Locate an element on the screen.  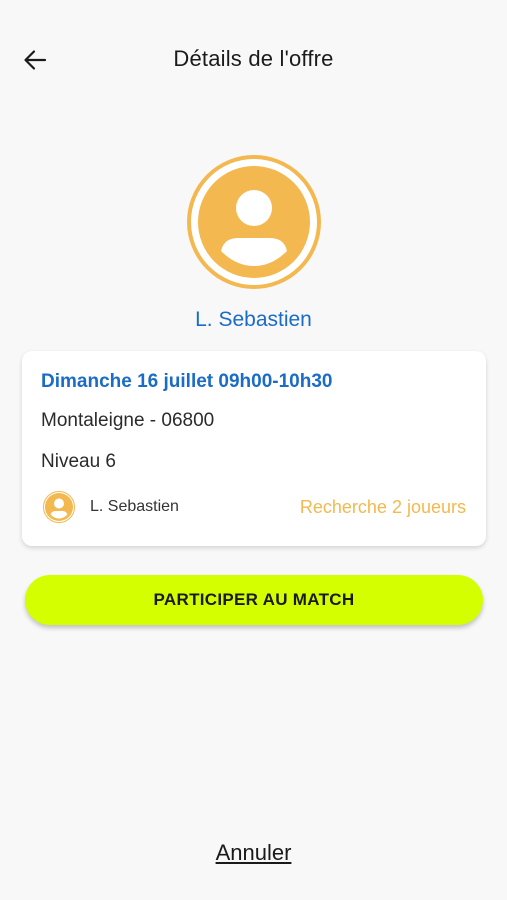
search-status: Recherche 2 joueurs is located at coordinates (382, 507).